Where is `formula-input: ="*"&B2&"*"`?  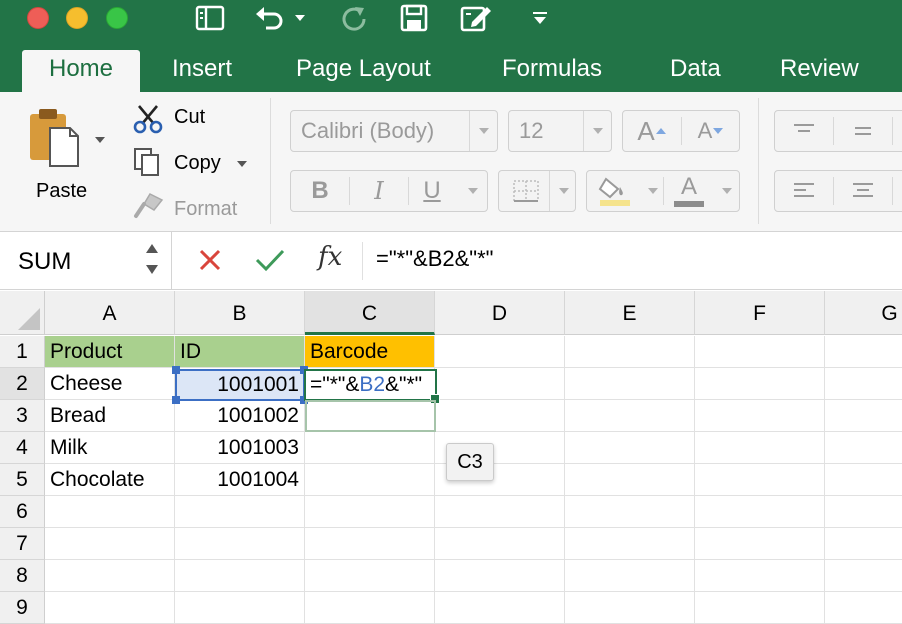
formula-input: ="*"&B2&"*" is located at coordinates (434, 259).